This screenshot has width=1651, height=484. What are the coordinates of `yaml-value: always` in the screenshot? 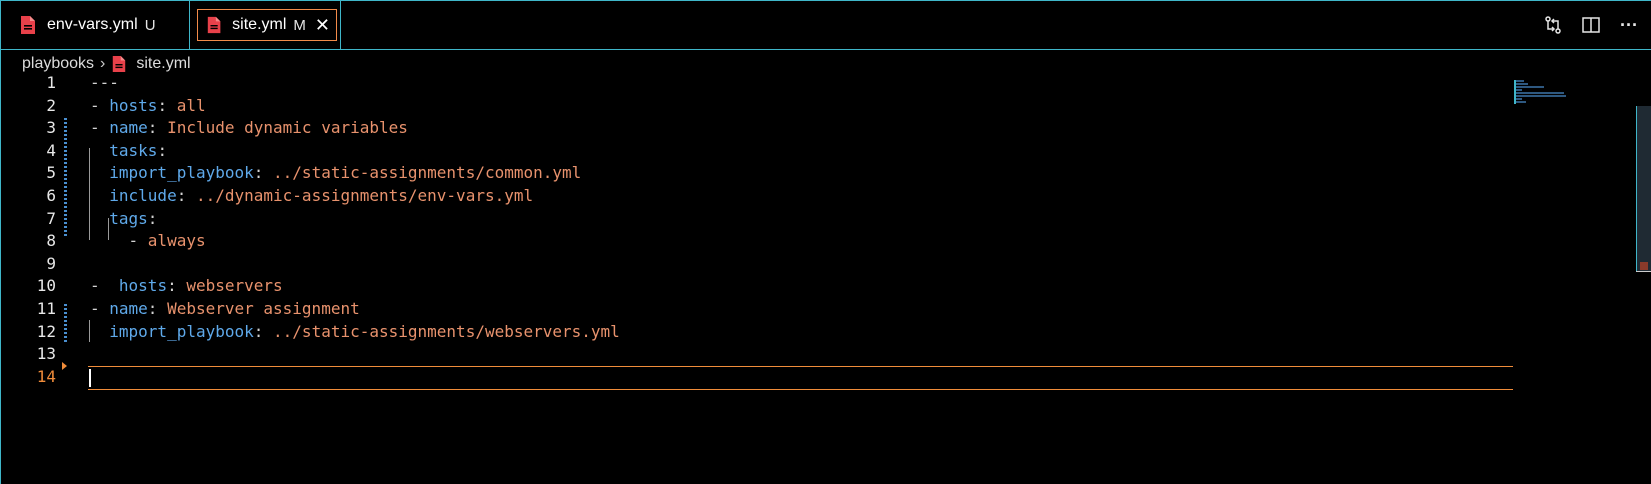 It's located at (176, 241).